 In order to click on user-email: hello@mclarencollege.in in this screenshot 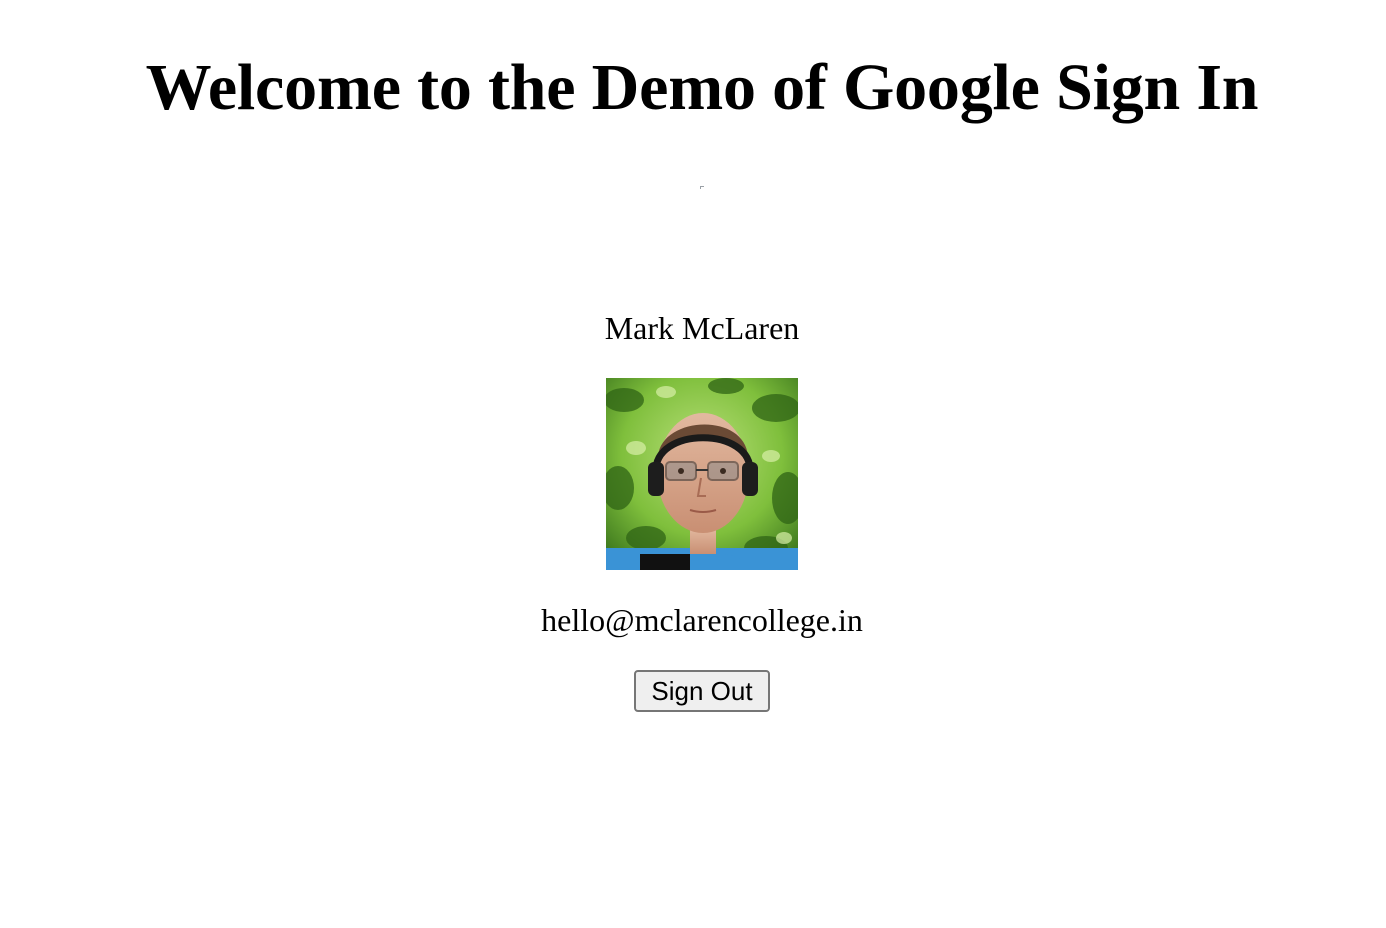, I will do `click(702, 620)`.